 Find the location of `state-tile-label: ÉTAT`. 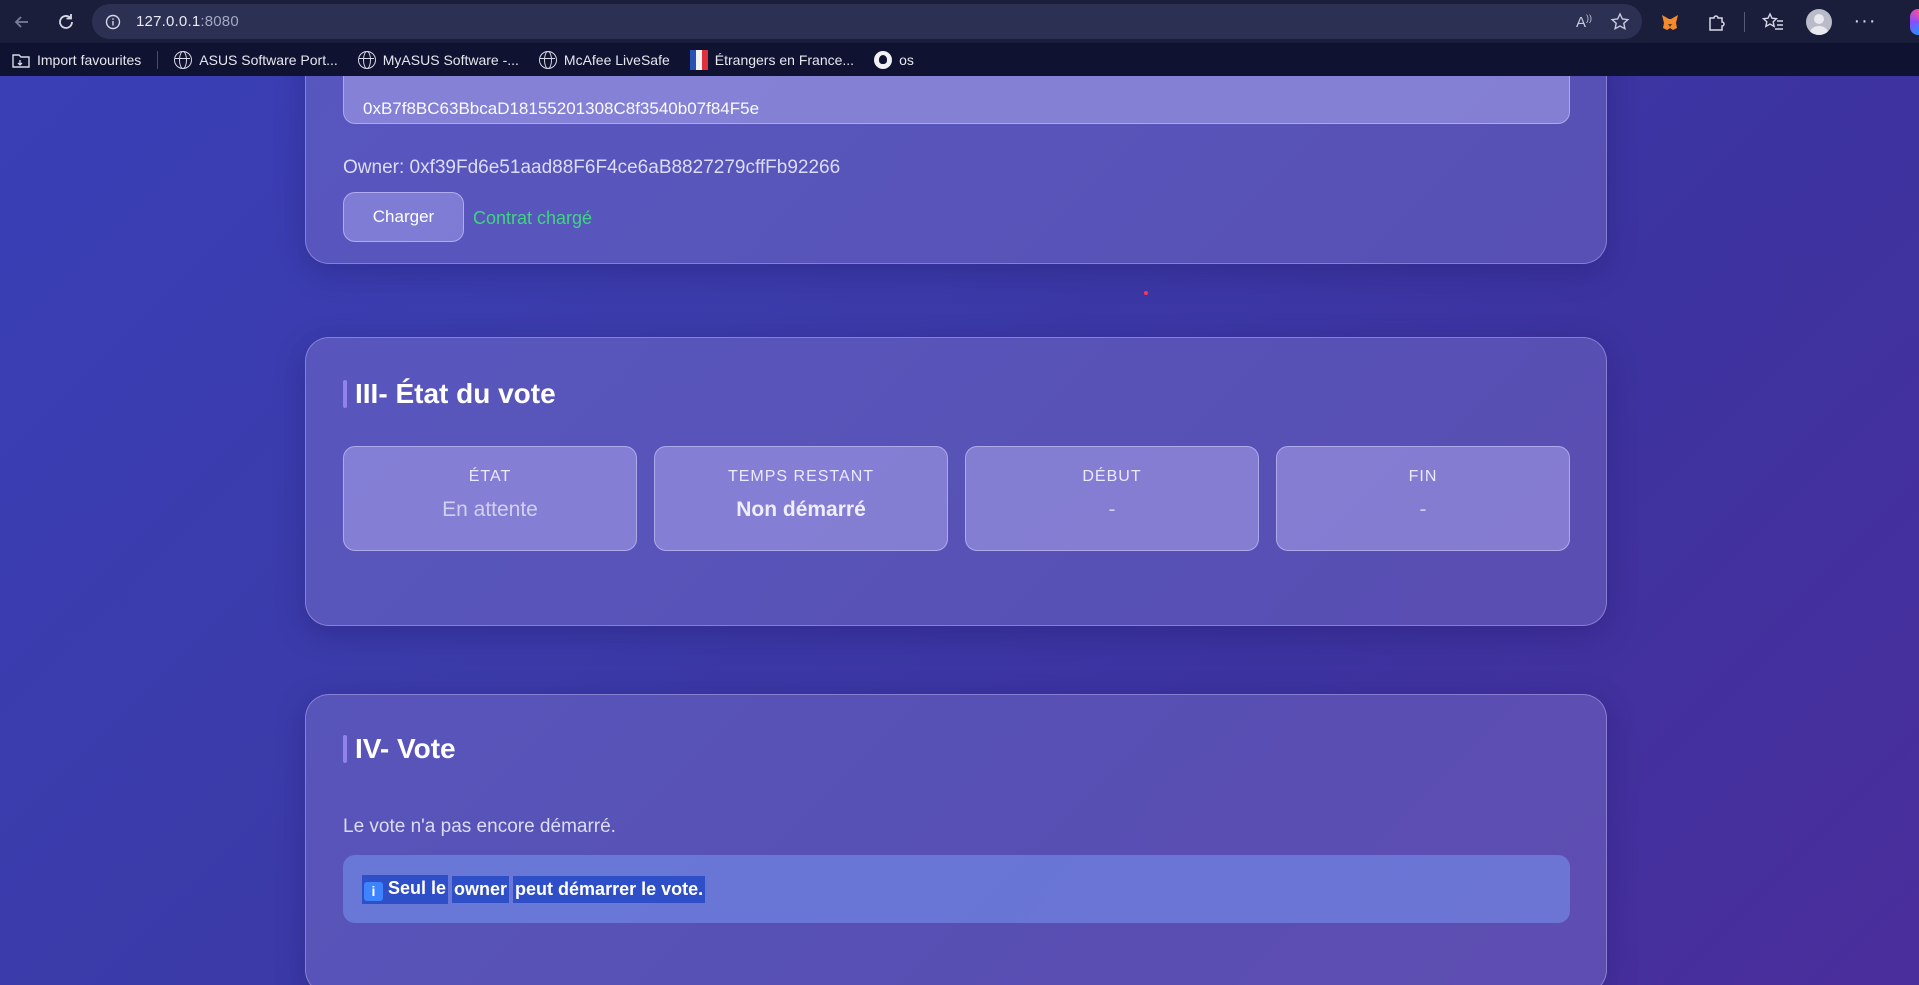

state-tile-label: ÉTAT is located at coordinates (490, 476).